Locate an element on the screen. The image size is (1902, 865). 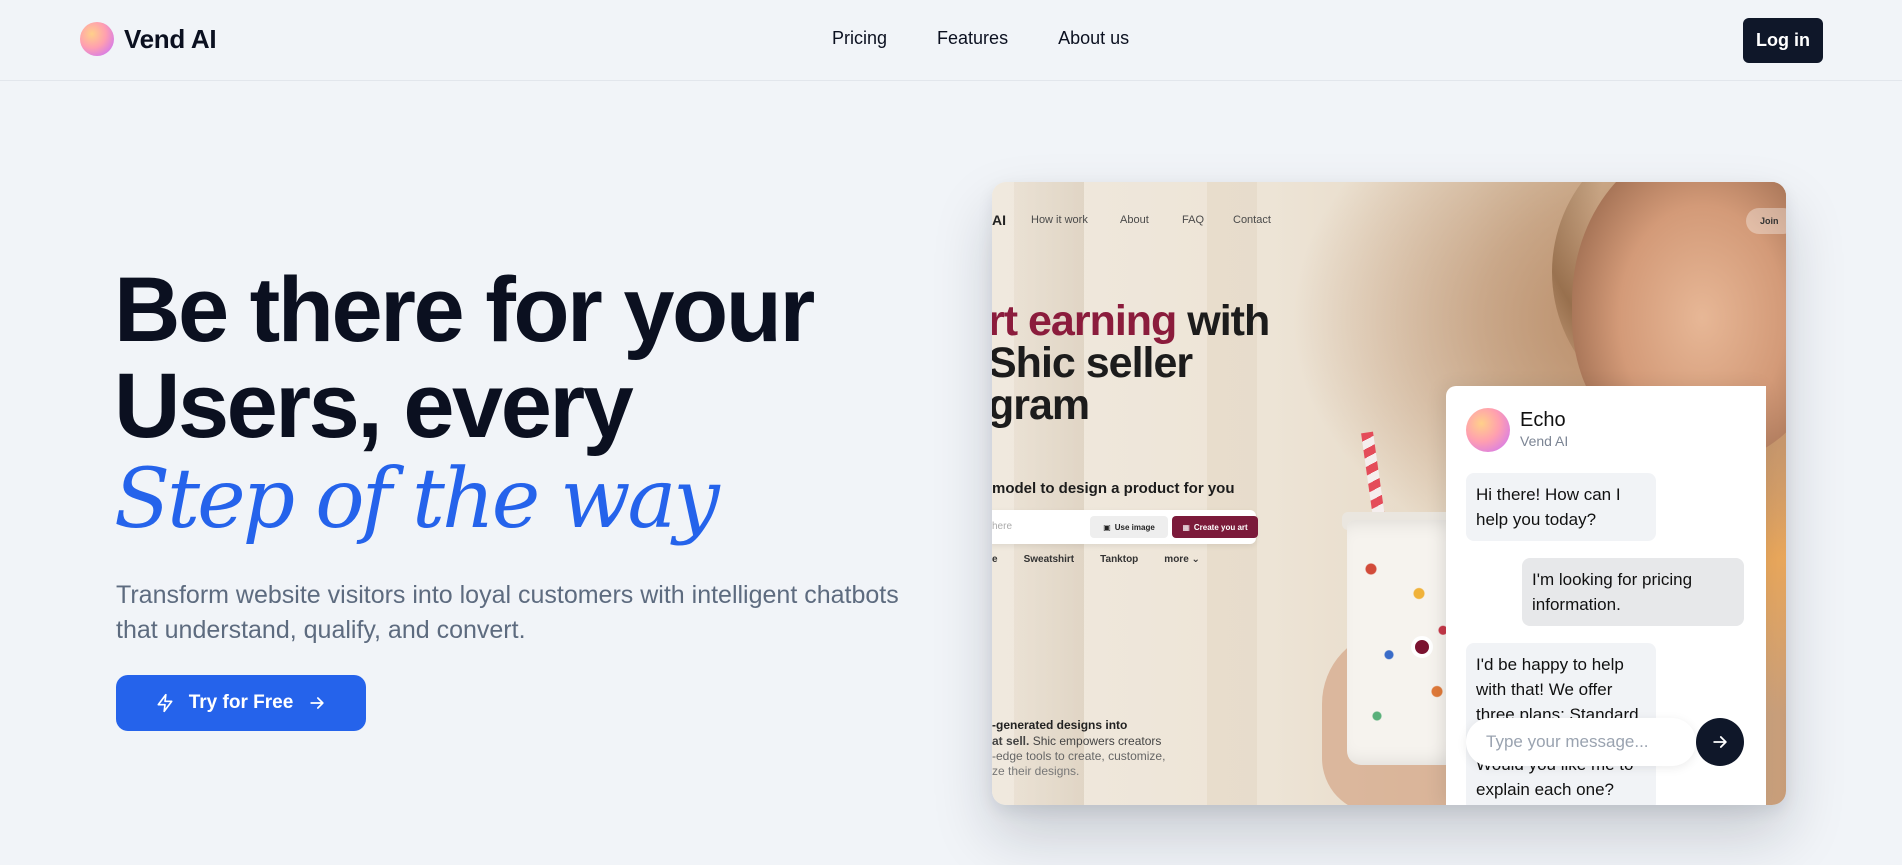
try-for-free-label: Try for Free is located at coordinates (241, 702).